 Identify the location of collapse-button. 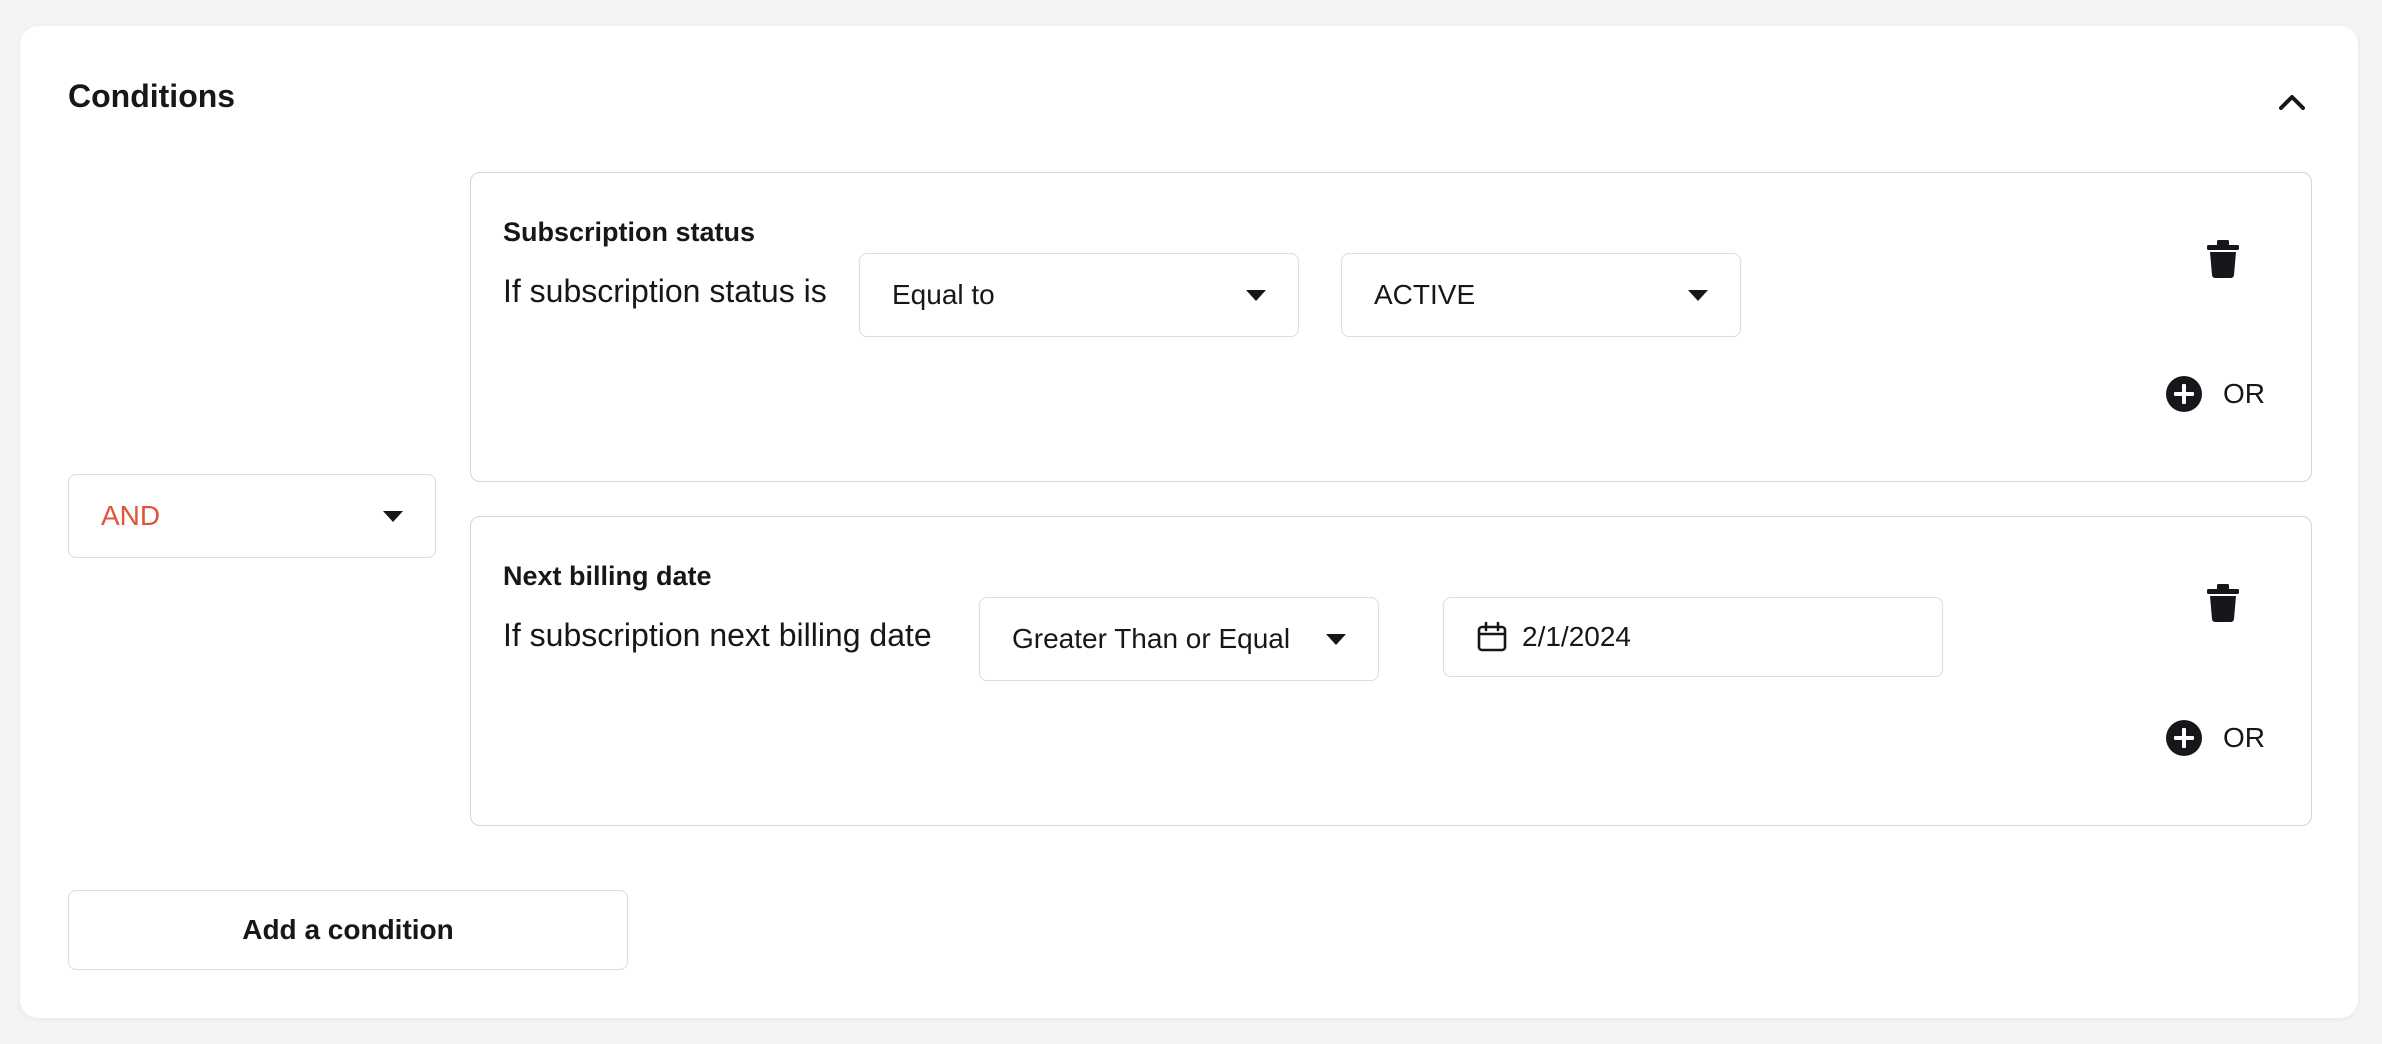
(2292, 102).